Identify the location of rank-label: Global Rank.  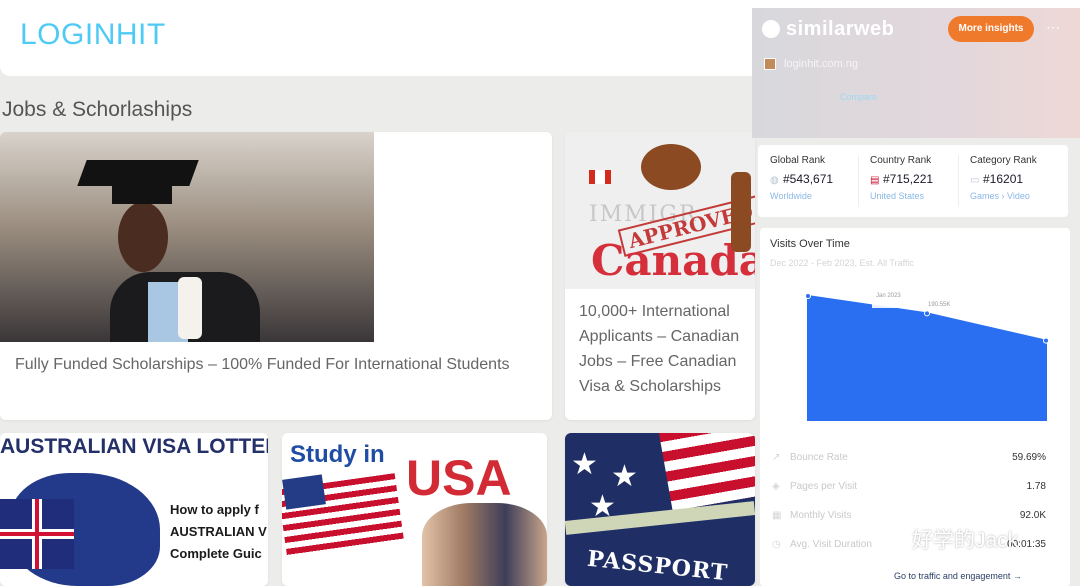
(798, 160).